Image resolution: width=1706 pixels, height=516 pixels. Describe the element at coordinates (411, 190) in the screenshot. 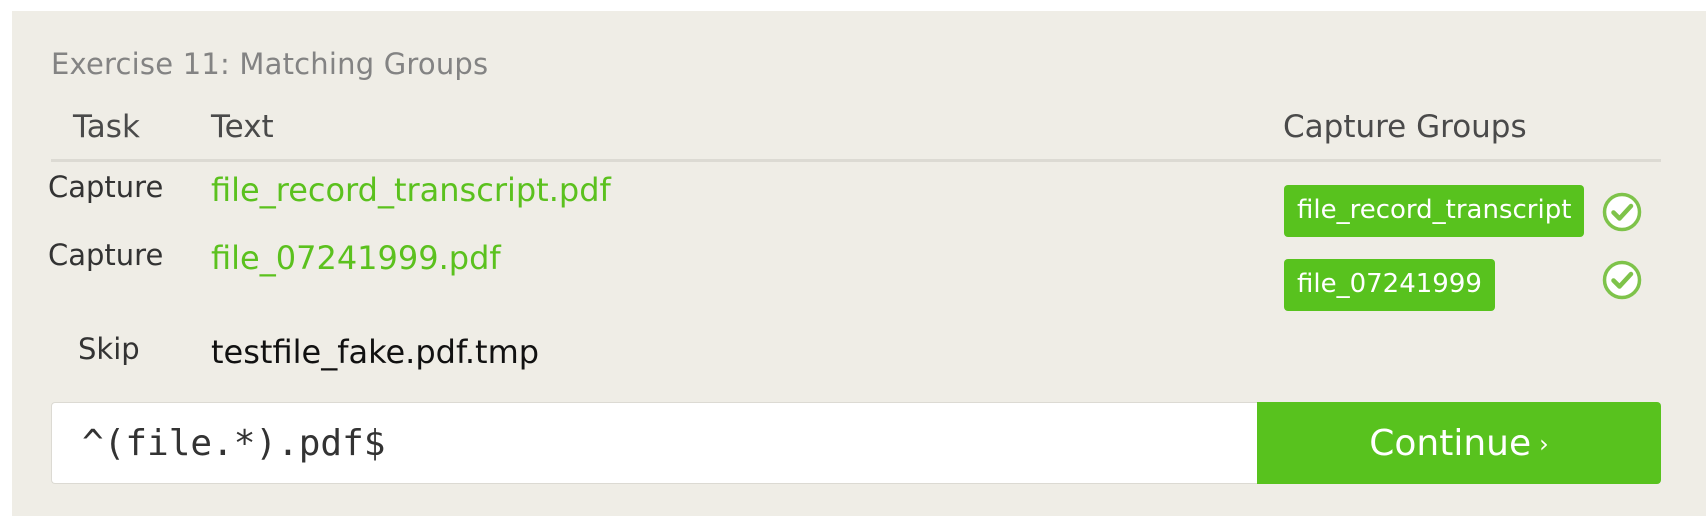

I see `row-1-text: file_record_transcript.pdf` at that location.